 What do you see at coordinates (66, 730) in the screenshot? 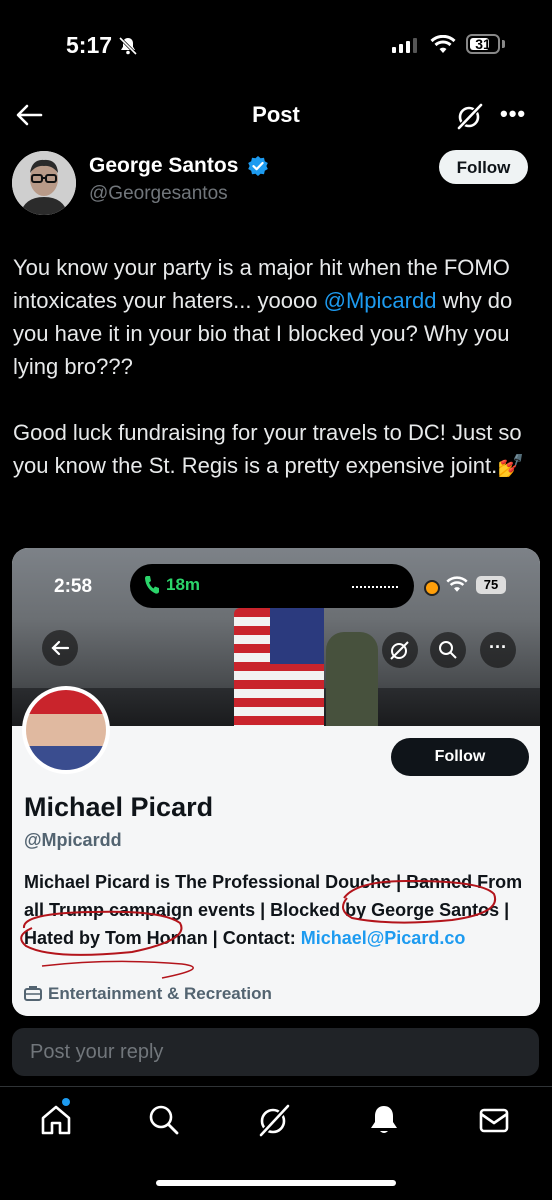
I see `embed-avatar` at bounding box center [66, 730].